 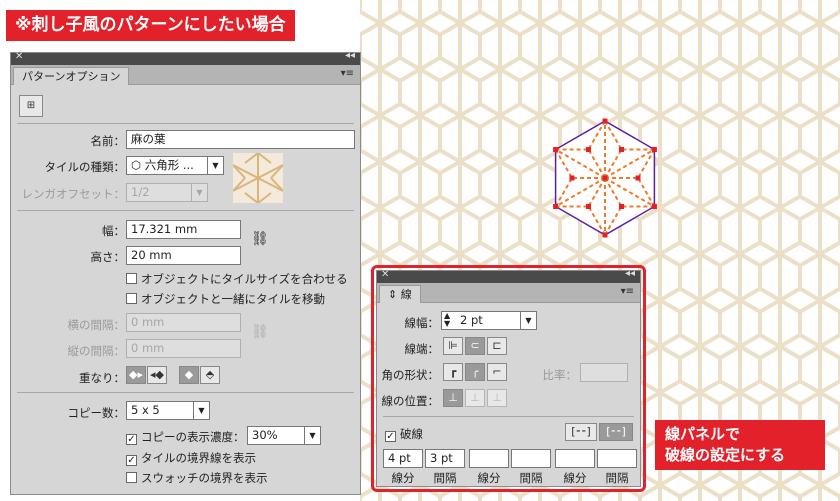 I want to click on move-tile-with-art-label: オブジェクトと一緒にタイルを移動, so click(x=233, y=299).